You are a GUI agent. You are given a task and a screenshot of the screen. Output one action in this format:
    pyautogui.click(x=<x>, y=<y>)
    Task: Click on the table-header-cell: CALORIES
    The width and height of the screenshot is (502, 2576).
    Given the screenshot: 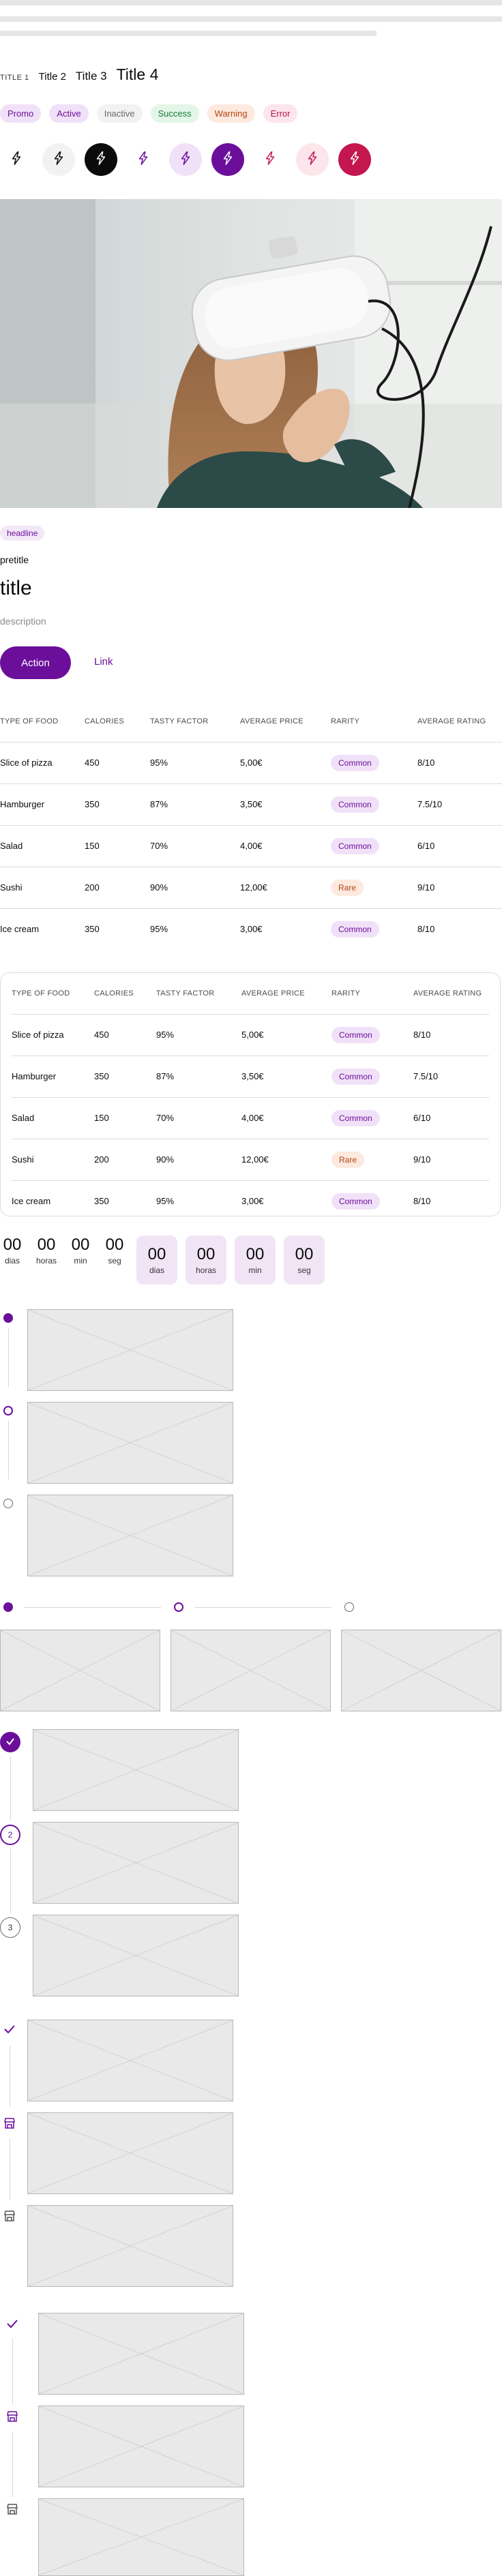 What is the action you would take?
    pyautogui.click(x=105, y=721)
    